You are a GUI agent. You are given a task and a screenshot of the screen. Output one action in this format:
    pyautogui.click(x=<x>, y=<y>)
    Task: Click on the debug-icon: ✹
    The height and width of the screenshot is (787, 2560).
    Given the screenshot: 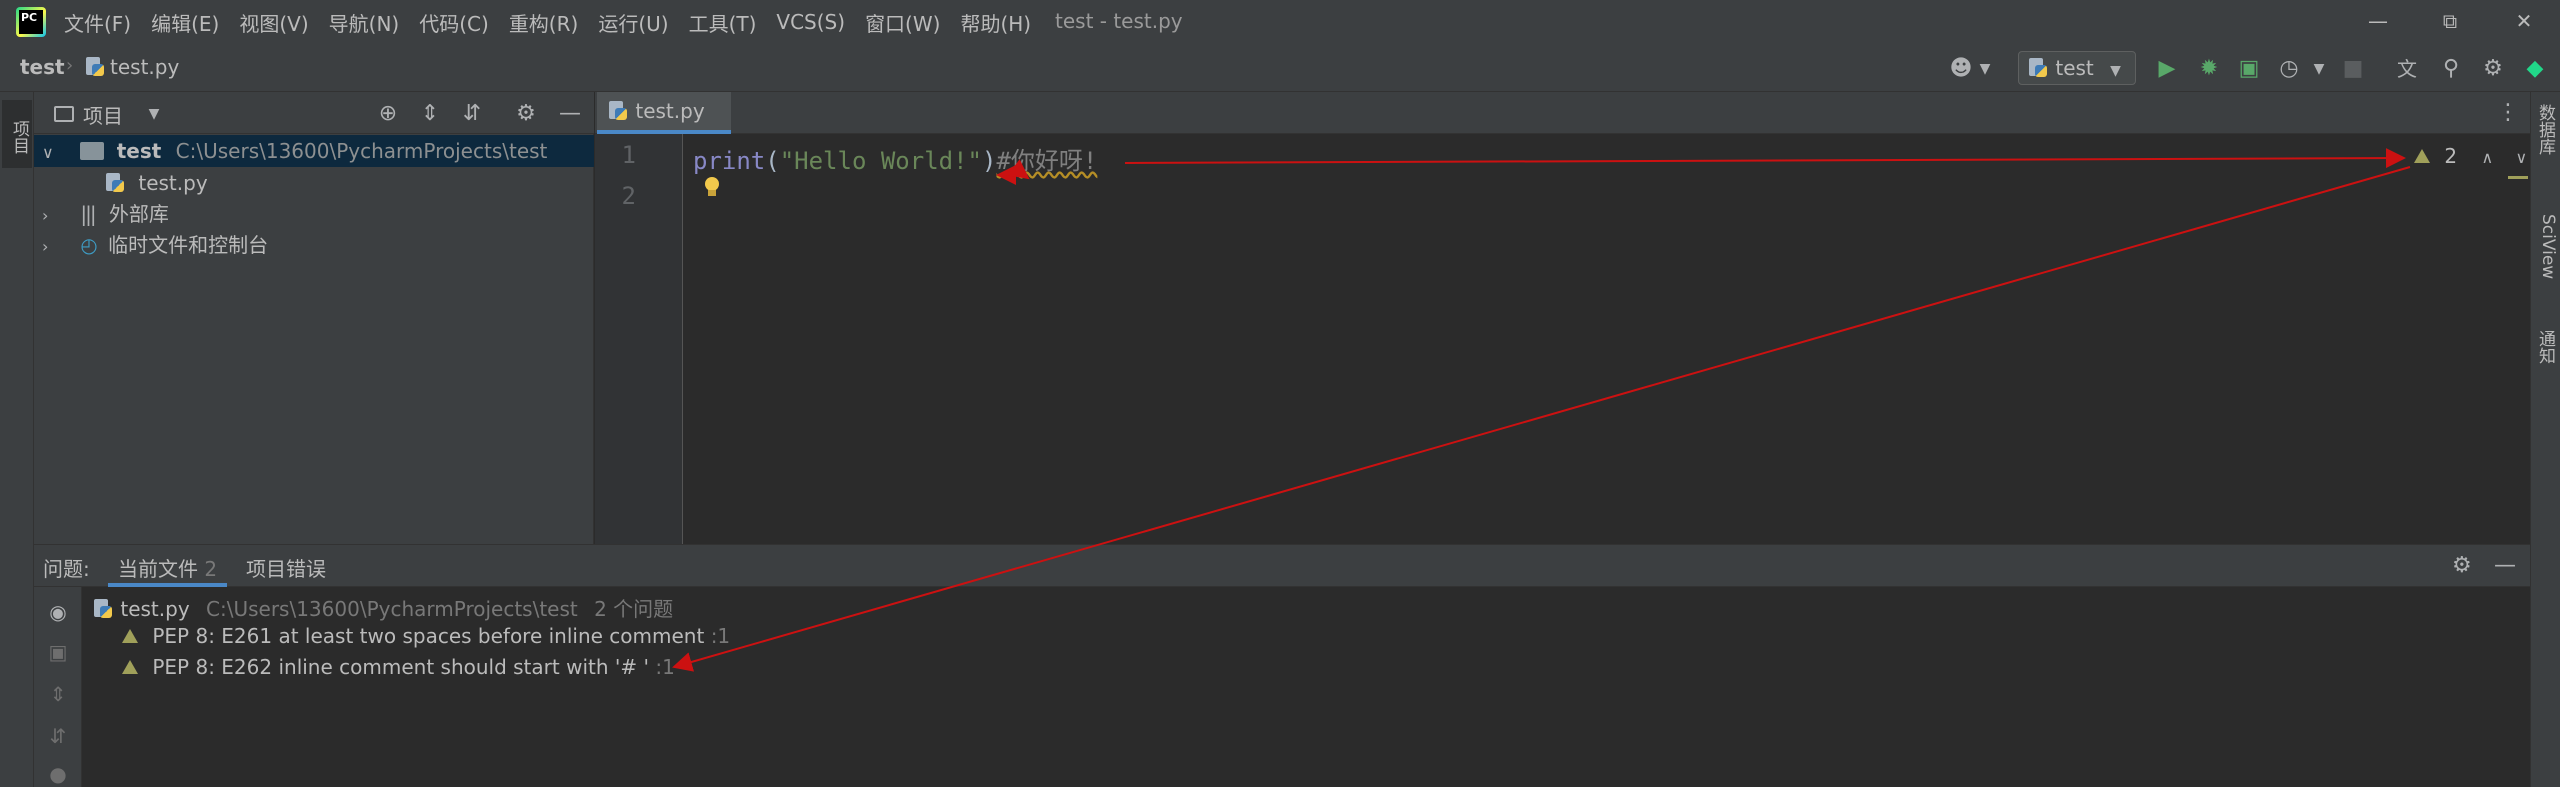 What is the action you would take?
    pyautogui.click(x=2209, y=69)
    